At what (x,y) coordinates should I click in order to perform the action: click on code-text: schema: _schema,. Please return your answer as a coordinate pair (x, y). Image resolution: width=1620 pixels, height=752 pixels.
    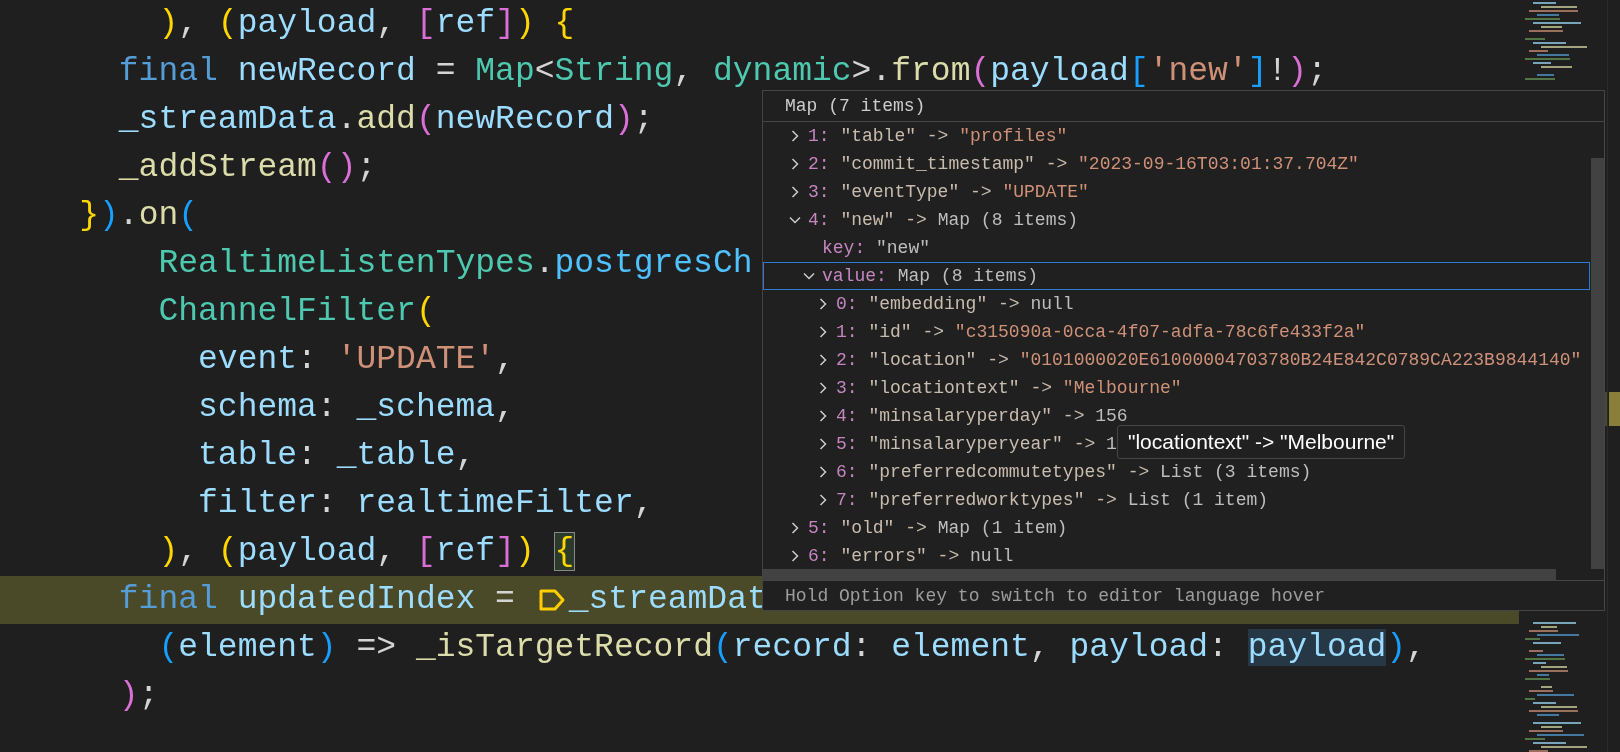
    Looking at the image, I should click on (356, 408).